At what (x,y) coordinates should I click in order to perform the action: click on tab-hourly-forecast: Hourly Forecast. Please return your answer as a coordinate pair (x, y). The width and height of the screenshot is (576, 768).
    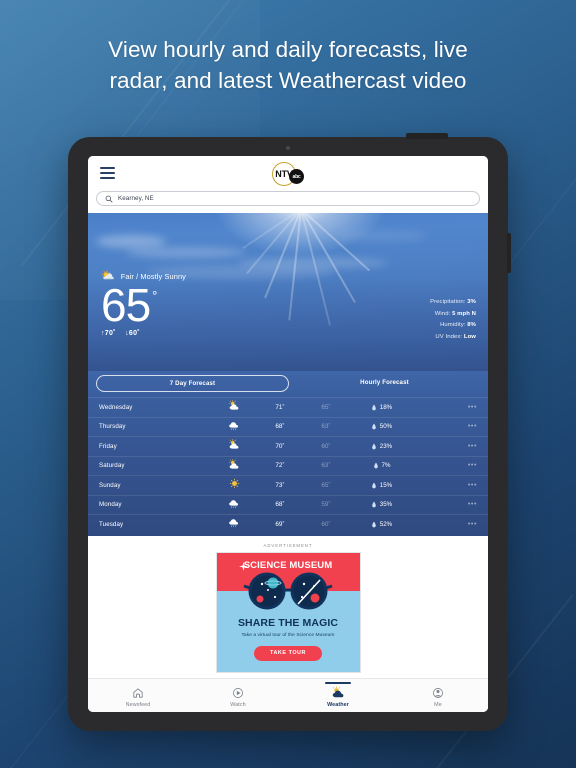
    Looking at the image, I should click on (384, 383).